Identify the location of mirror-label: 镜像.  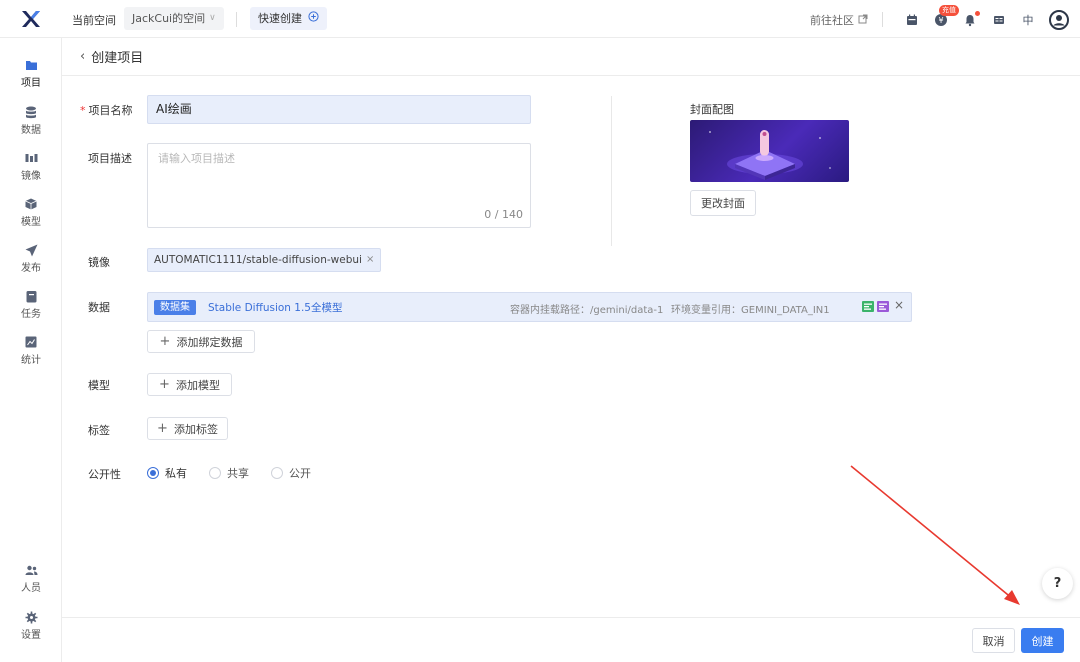
(99, 262).